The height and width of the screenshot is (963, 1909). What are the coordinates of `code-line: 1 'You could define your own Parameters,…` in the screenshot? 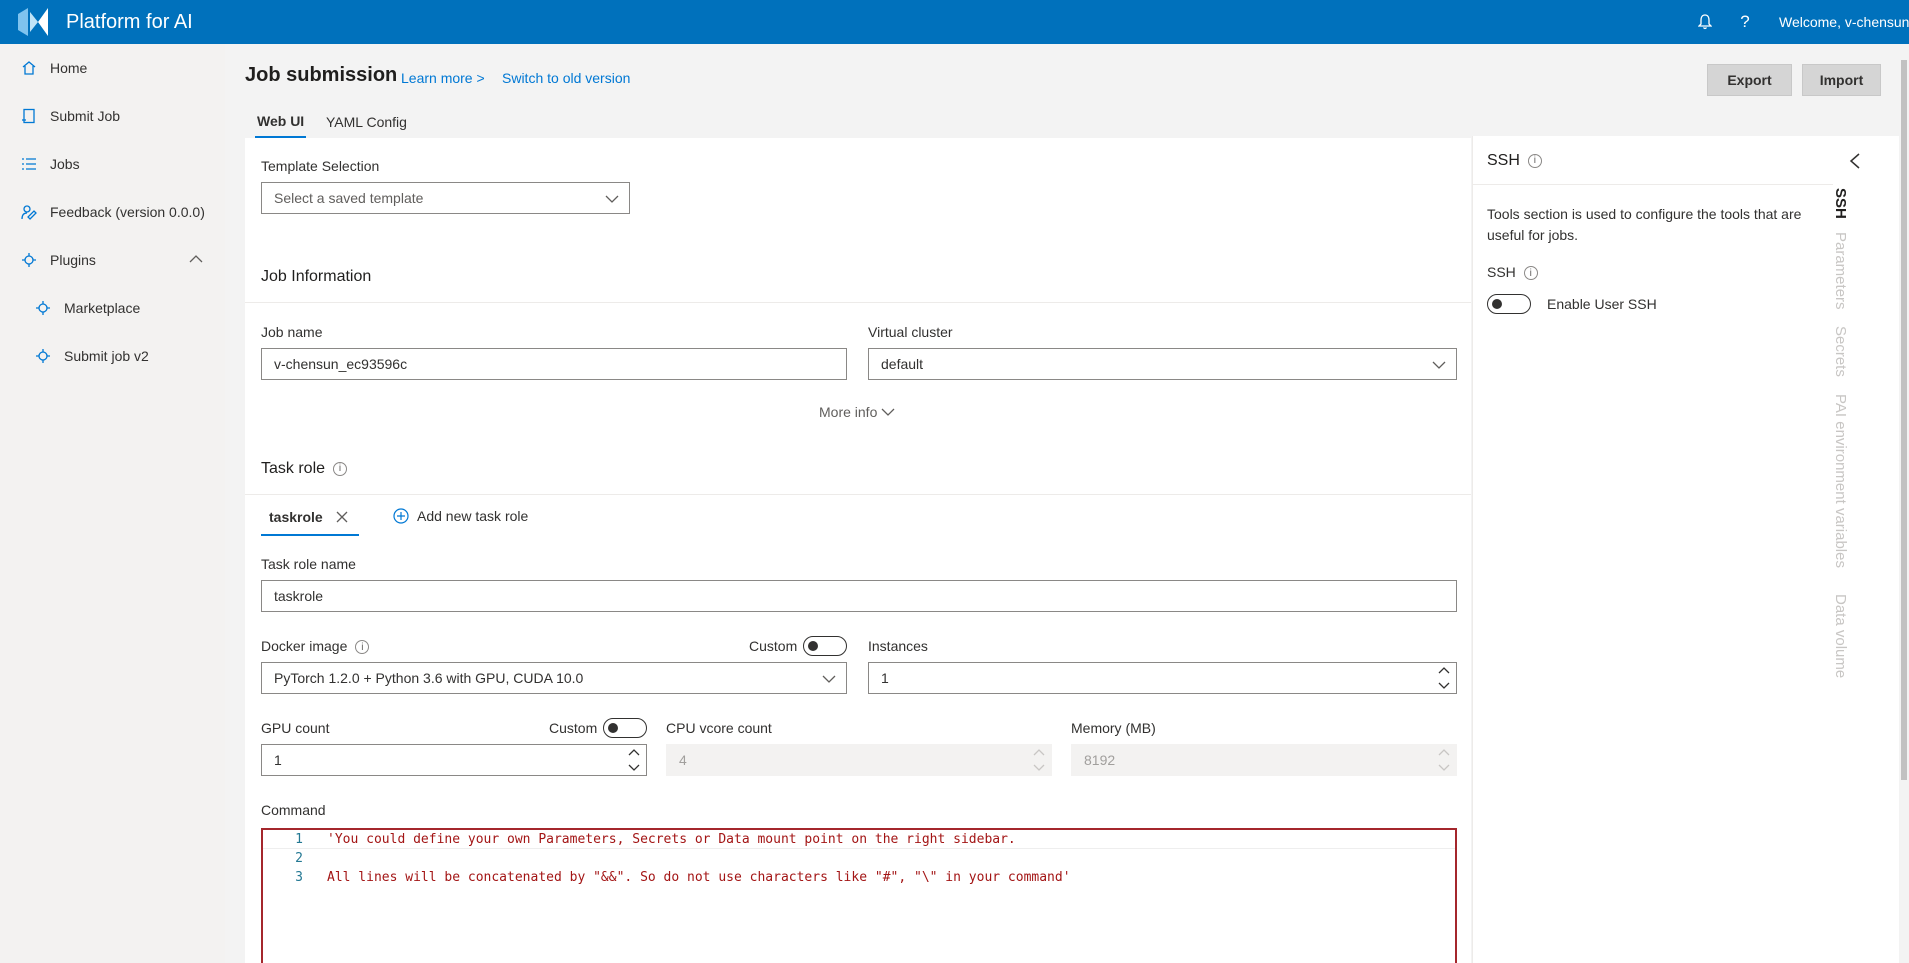 It's located at (859, 839).